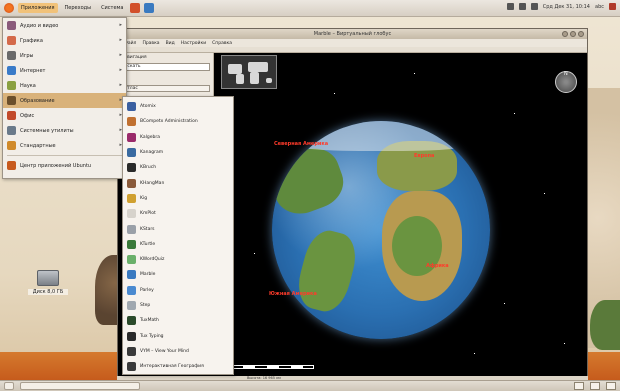  I want to click on marble-icon, so click(131, 275).